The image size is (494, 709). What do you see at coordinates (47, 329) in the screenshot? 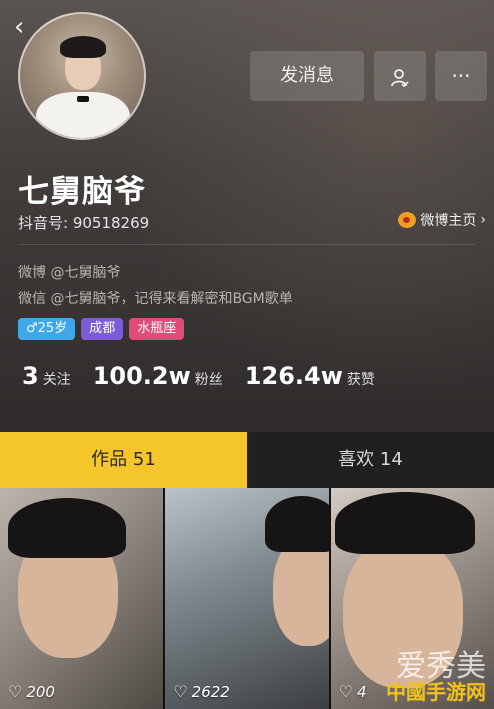
I see `tag-age: ♂25岁` at bounding box center [47, 329].